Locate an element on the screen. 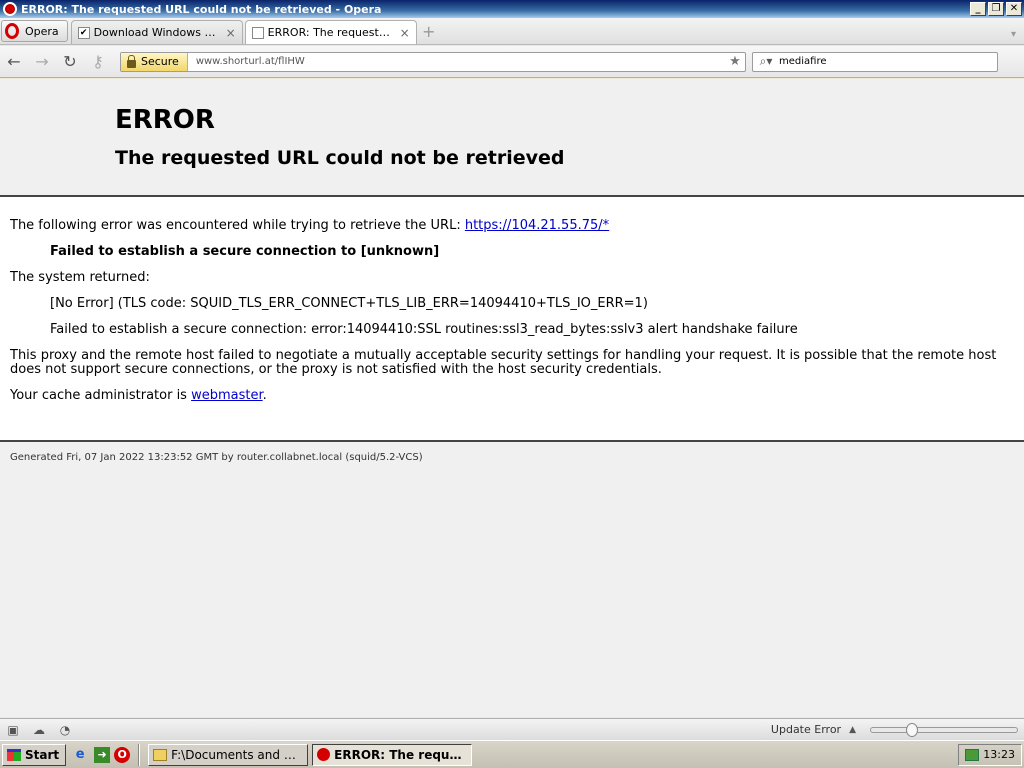 Image resolution: width=1024 pixels, height=768 pixels. triangle-up-icon: ▲ is located at coordinates (852, 730).